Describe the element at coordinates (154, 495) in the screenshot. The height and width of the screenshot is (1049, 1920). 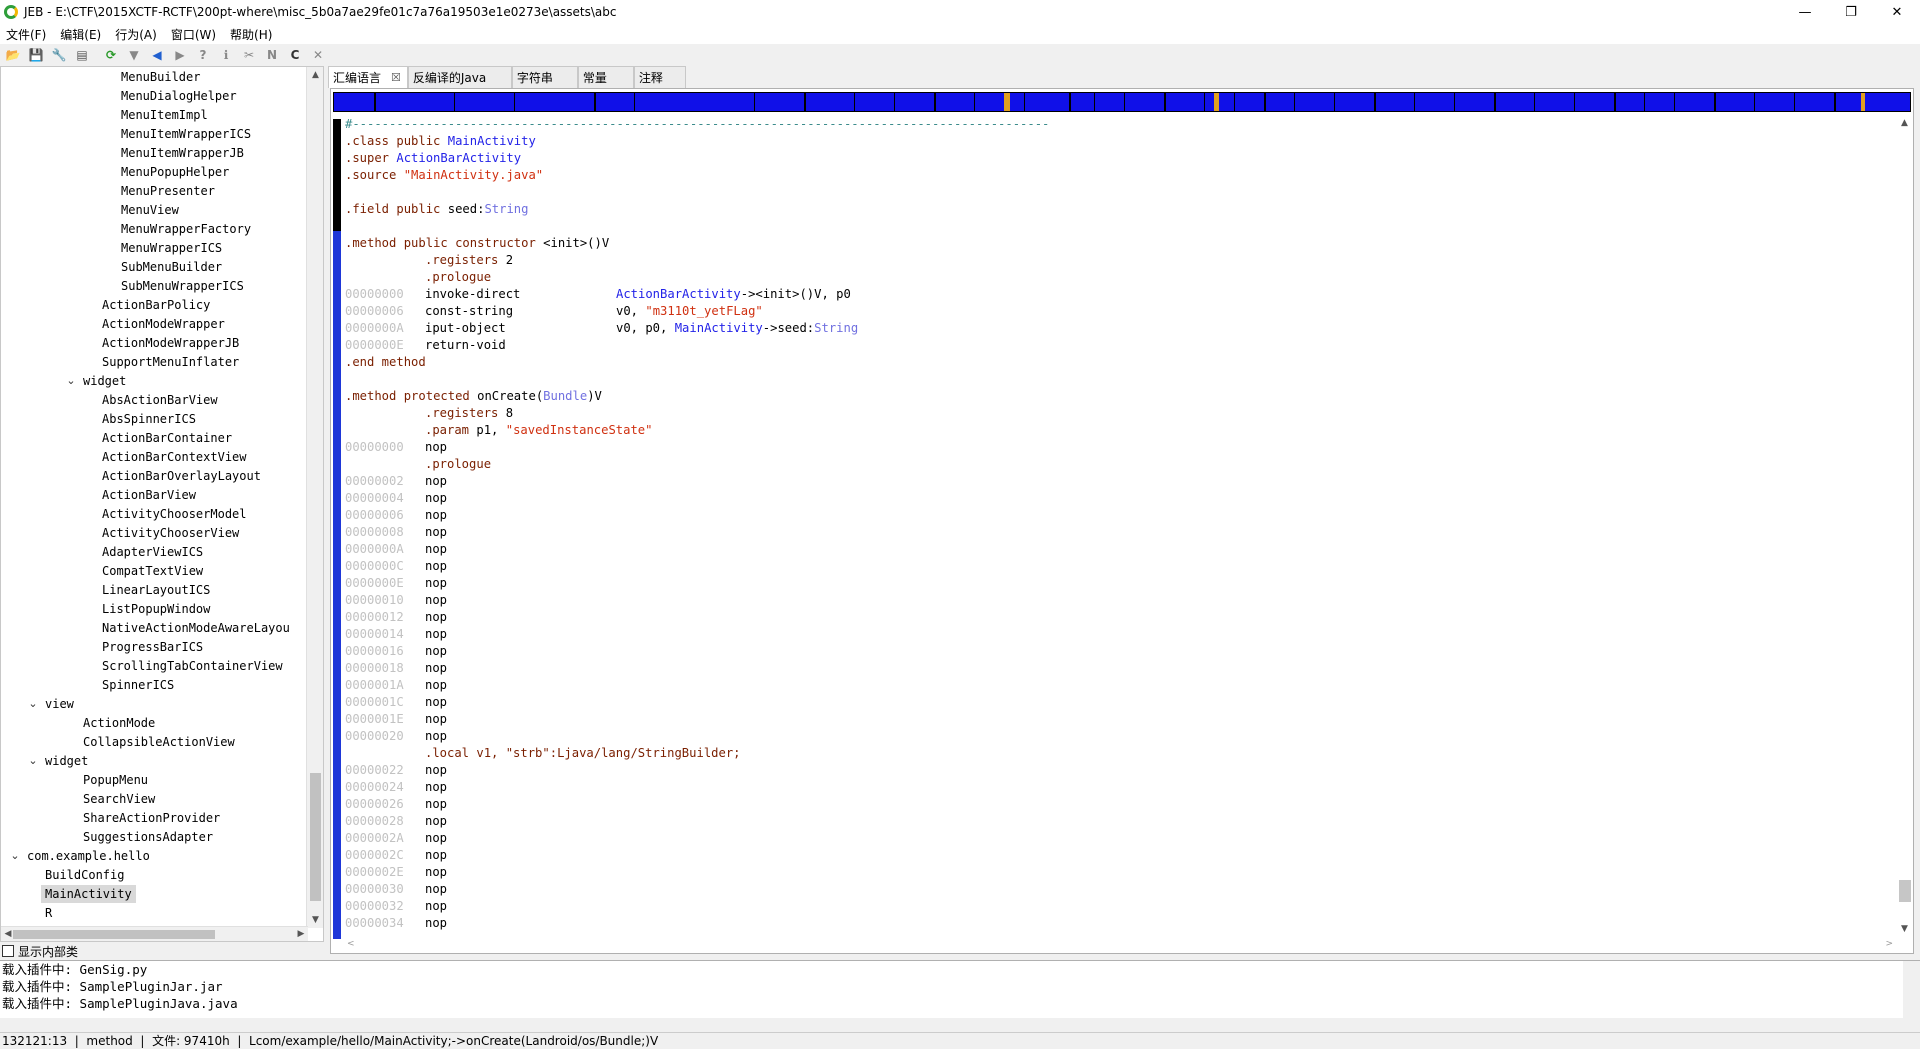
I see `tree-class-node: ActionBarView` at that location.